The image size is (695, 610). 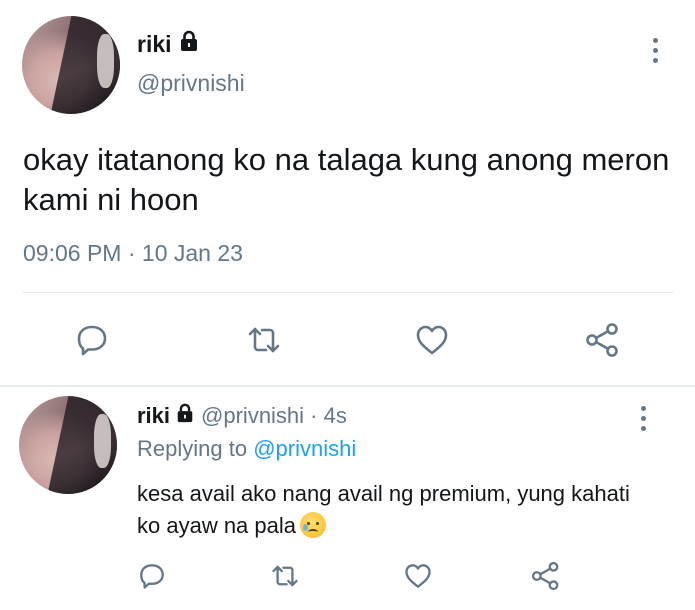 I want to click on replying-to-label: Replying to, so click(x=192, y=448).